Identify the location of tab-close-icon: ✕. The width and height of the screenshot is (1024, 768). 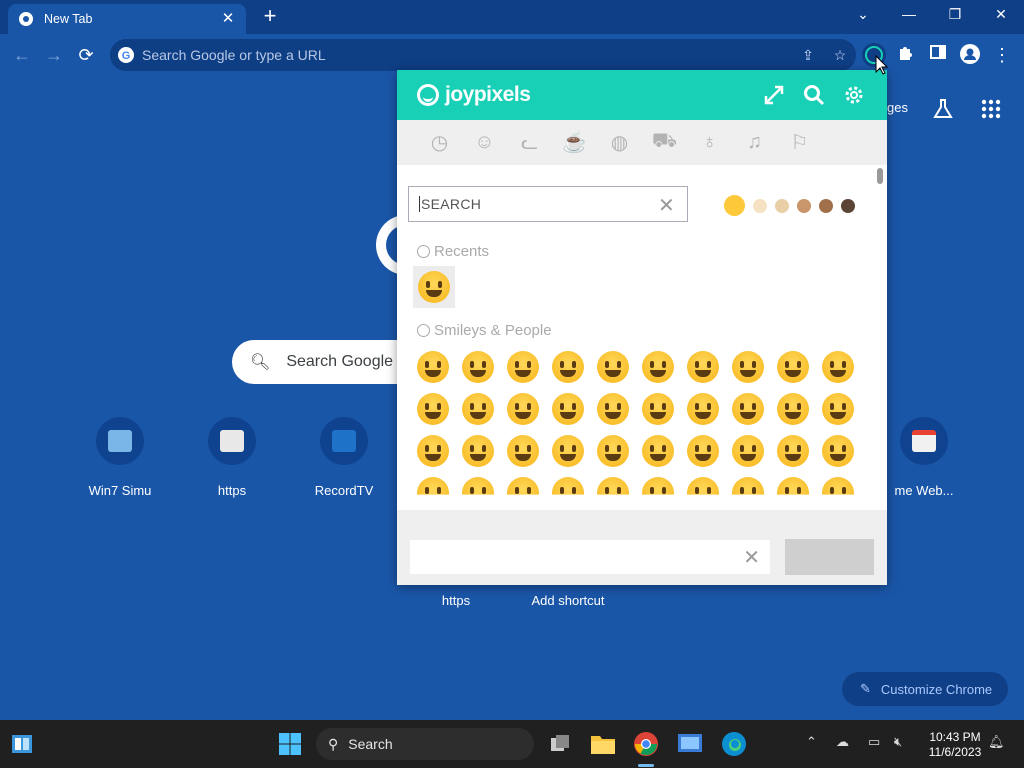
(228, 19).